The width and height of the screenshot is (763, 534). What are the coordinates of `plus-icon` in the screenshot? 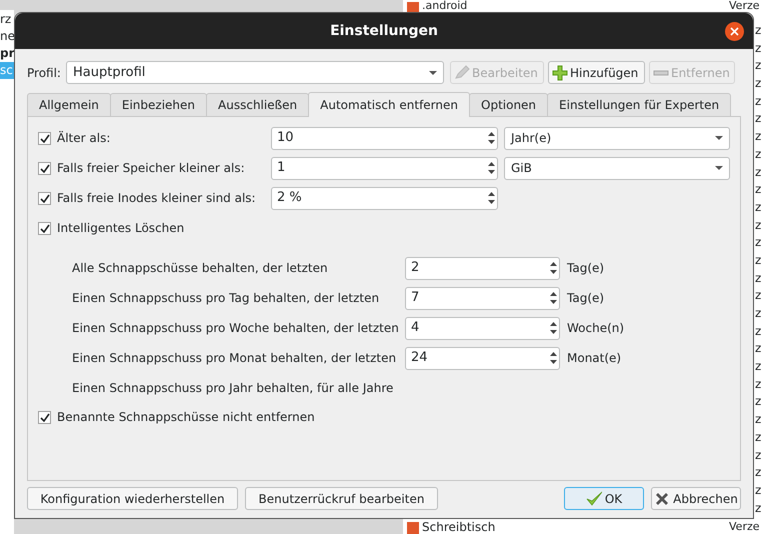 It's located at (560, 72).